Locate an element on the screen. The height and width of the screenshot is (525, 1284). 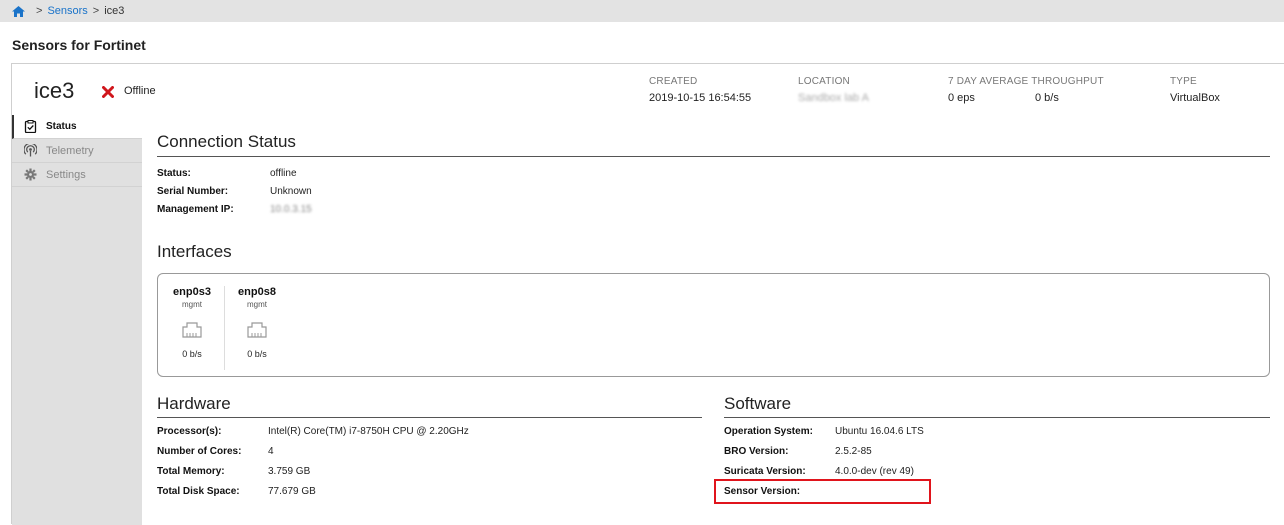
memory-value: 3.759 GB is located at coordinates (289, 471).